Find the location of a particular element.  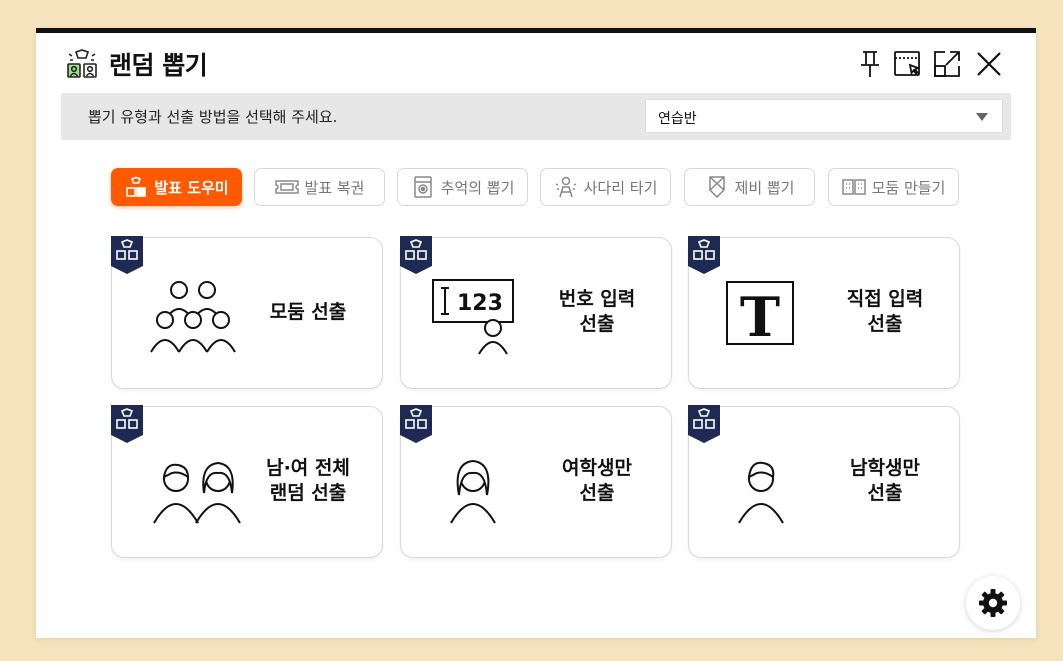

instruction-bar: 뽑기 유형과 선출 방법을 선택해 주세요. 연습반 is located at coordinates (536, 116).